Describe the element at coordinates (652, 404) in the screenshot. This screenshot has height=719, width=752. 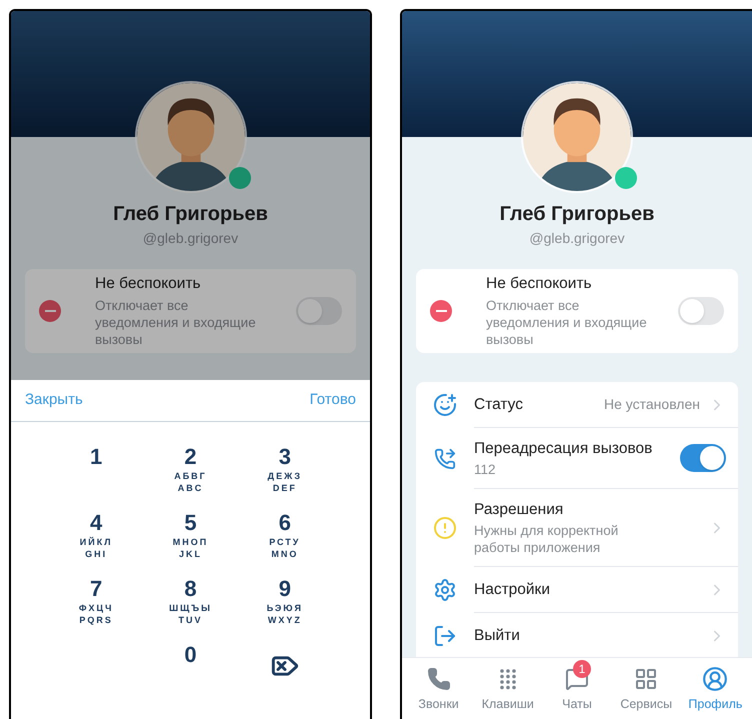
I see `status-value: Не установлен` at that location.